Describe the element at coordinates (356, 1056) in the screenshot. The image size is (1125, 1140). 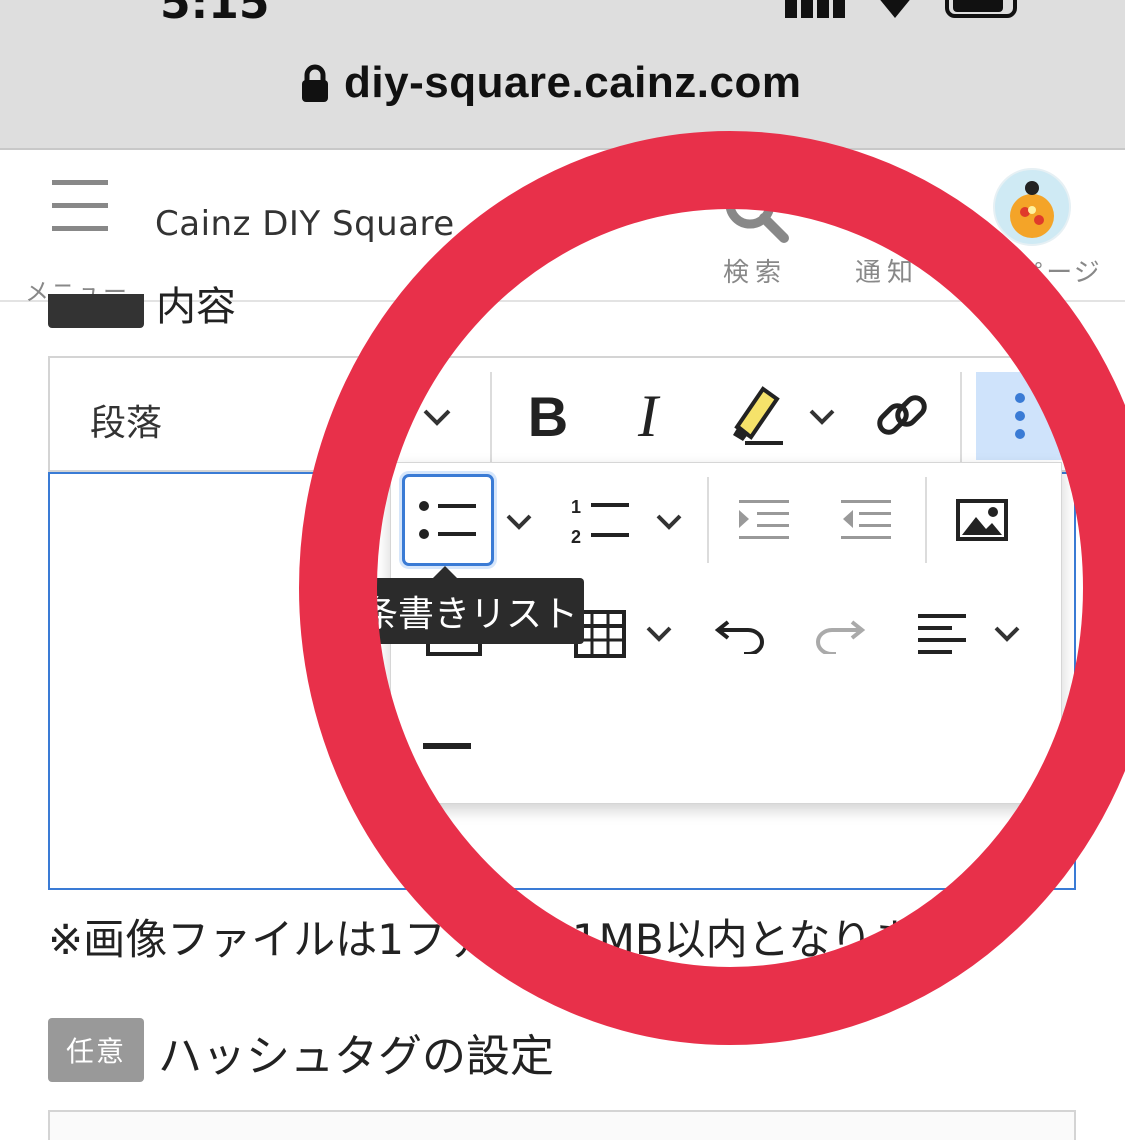
I see `hashtag-section-title: ハッシュタグの設定` at that location.